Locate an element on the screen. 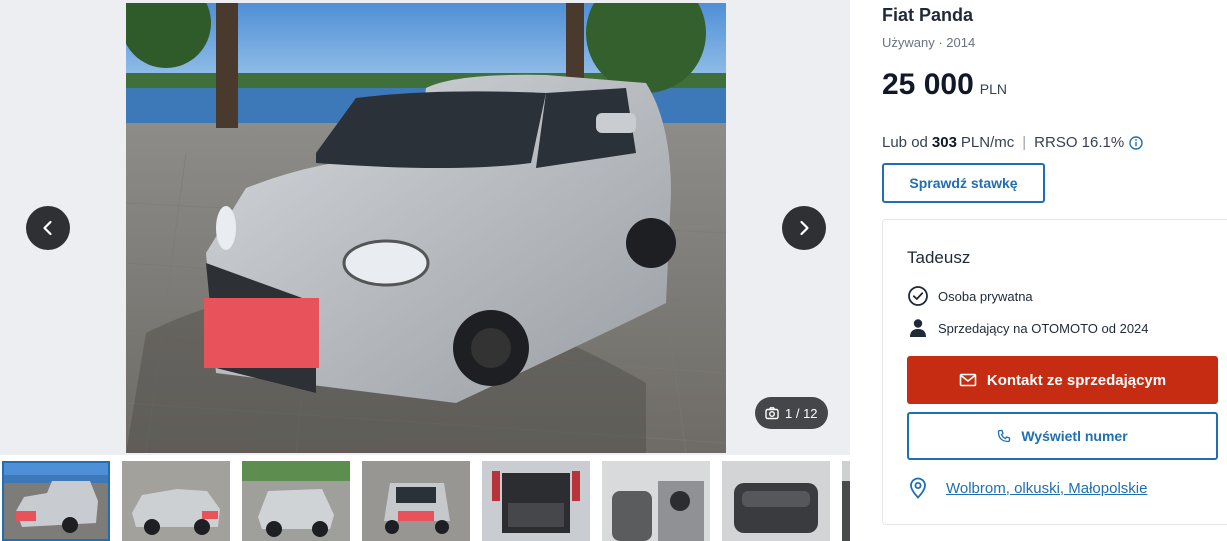  thumbnail-strip is located at coordinates (425, 501).